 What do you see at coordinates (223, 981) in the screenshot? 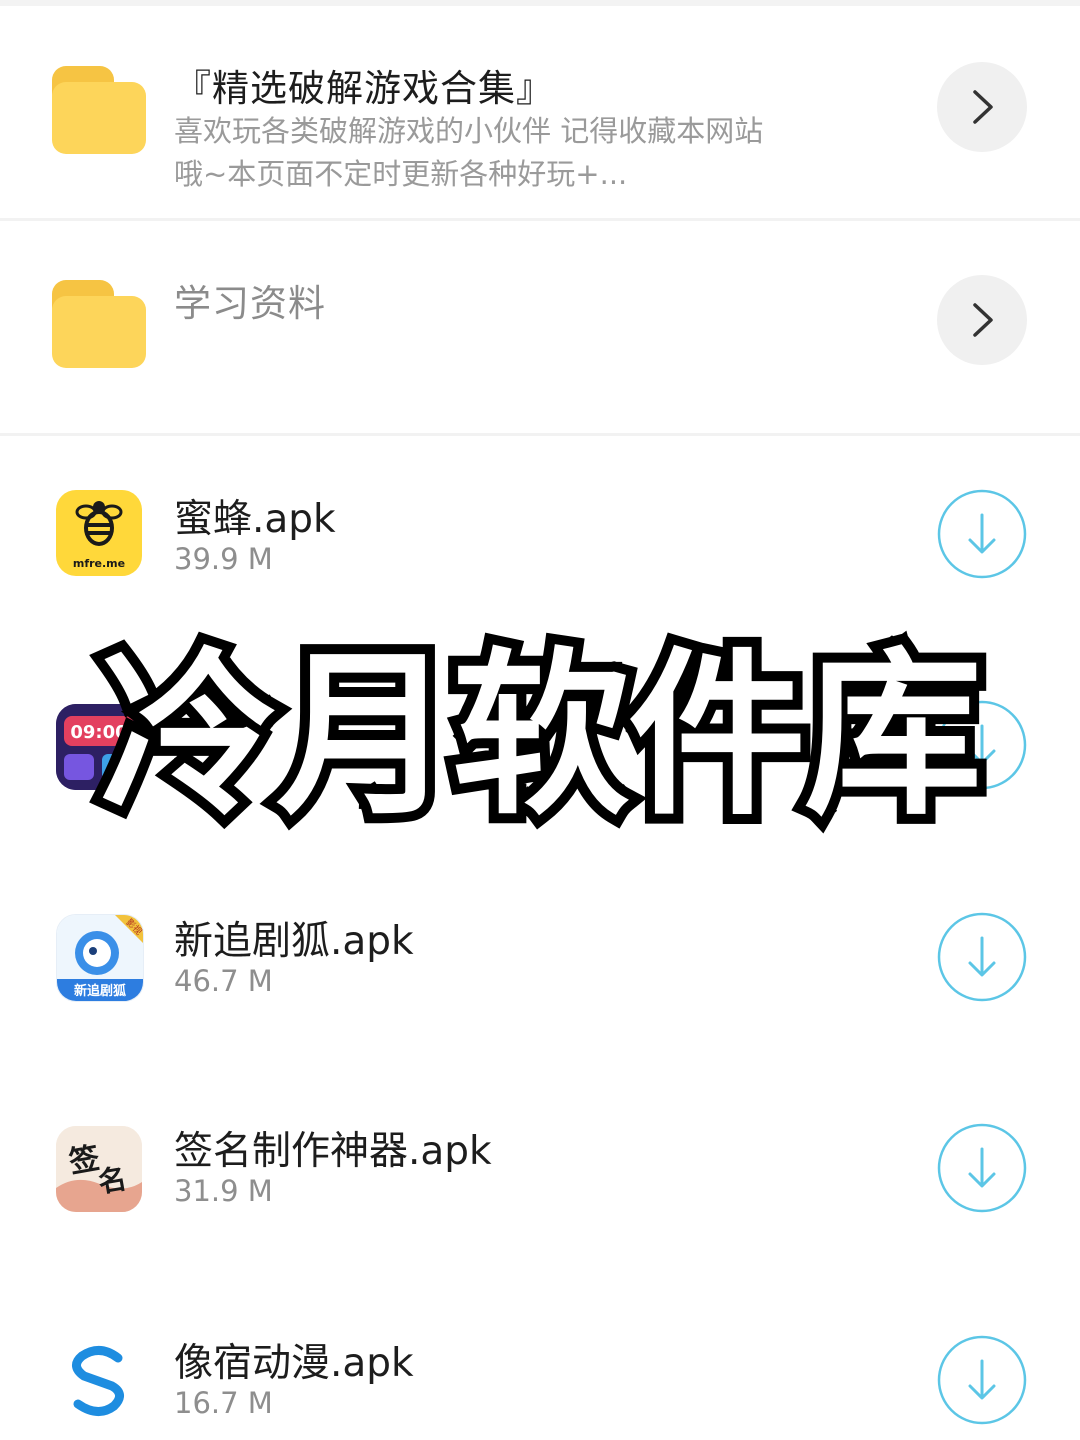
I see `file-size: 46.7 M` at bounding box center [223, 981].